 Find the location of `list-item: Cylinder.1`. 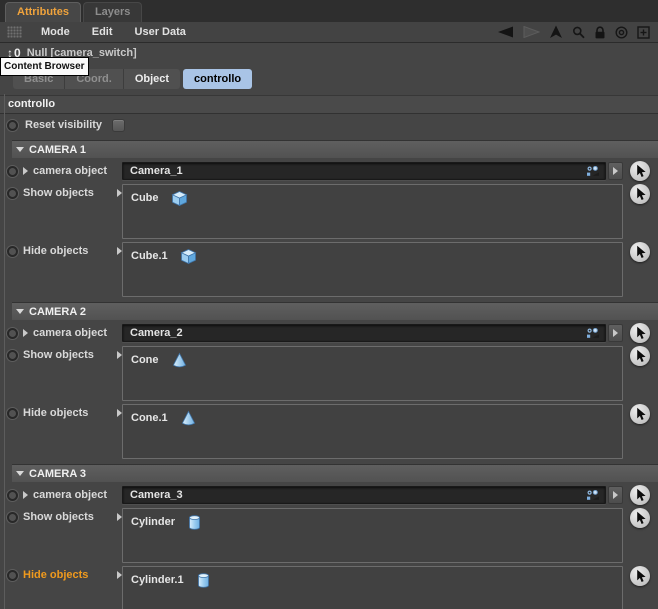

list-item: Cylinder.1 is located at coordinates (376, 580).